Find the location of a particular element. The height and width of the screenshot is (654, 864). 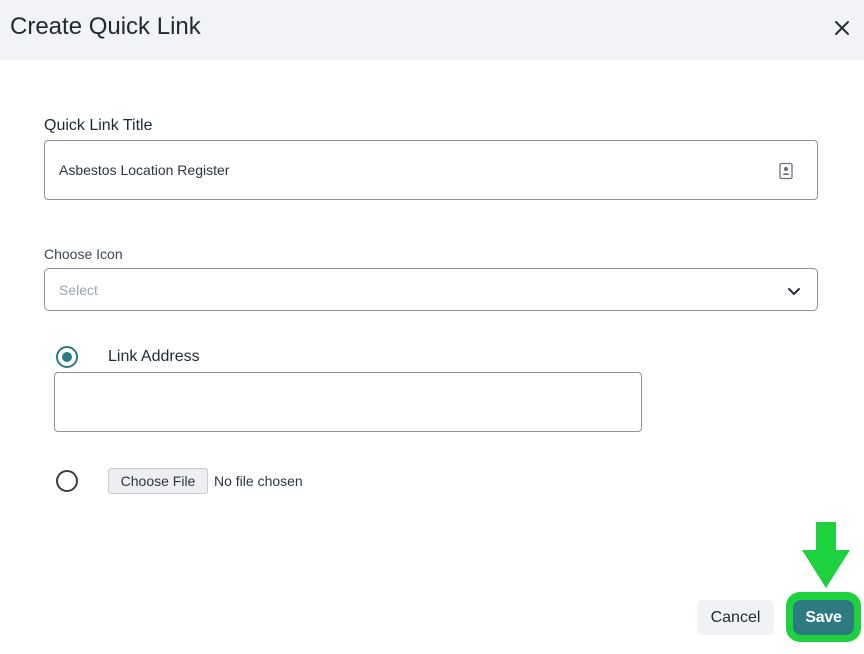

choose-file-button: Choose File is located at coordinates (158, 481).